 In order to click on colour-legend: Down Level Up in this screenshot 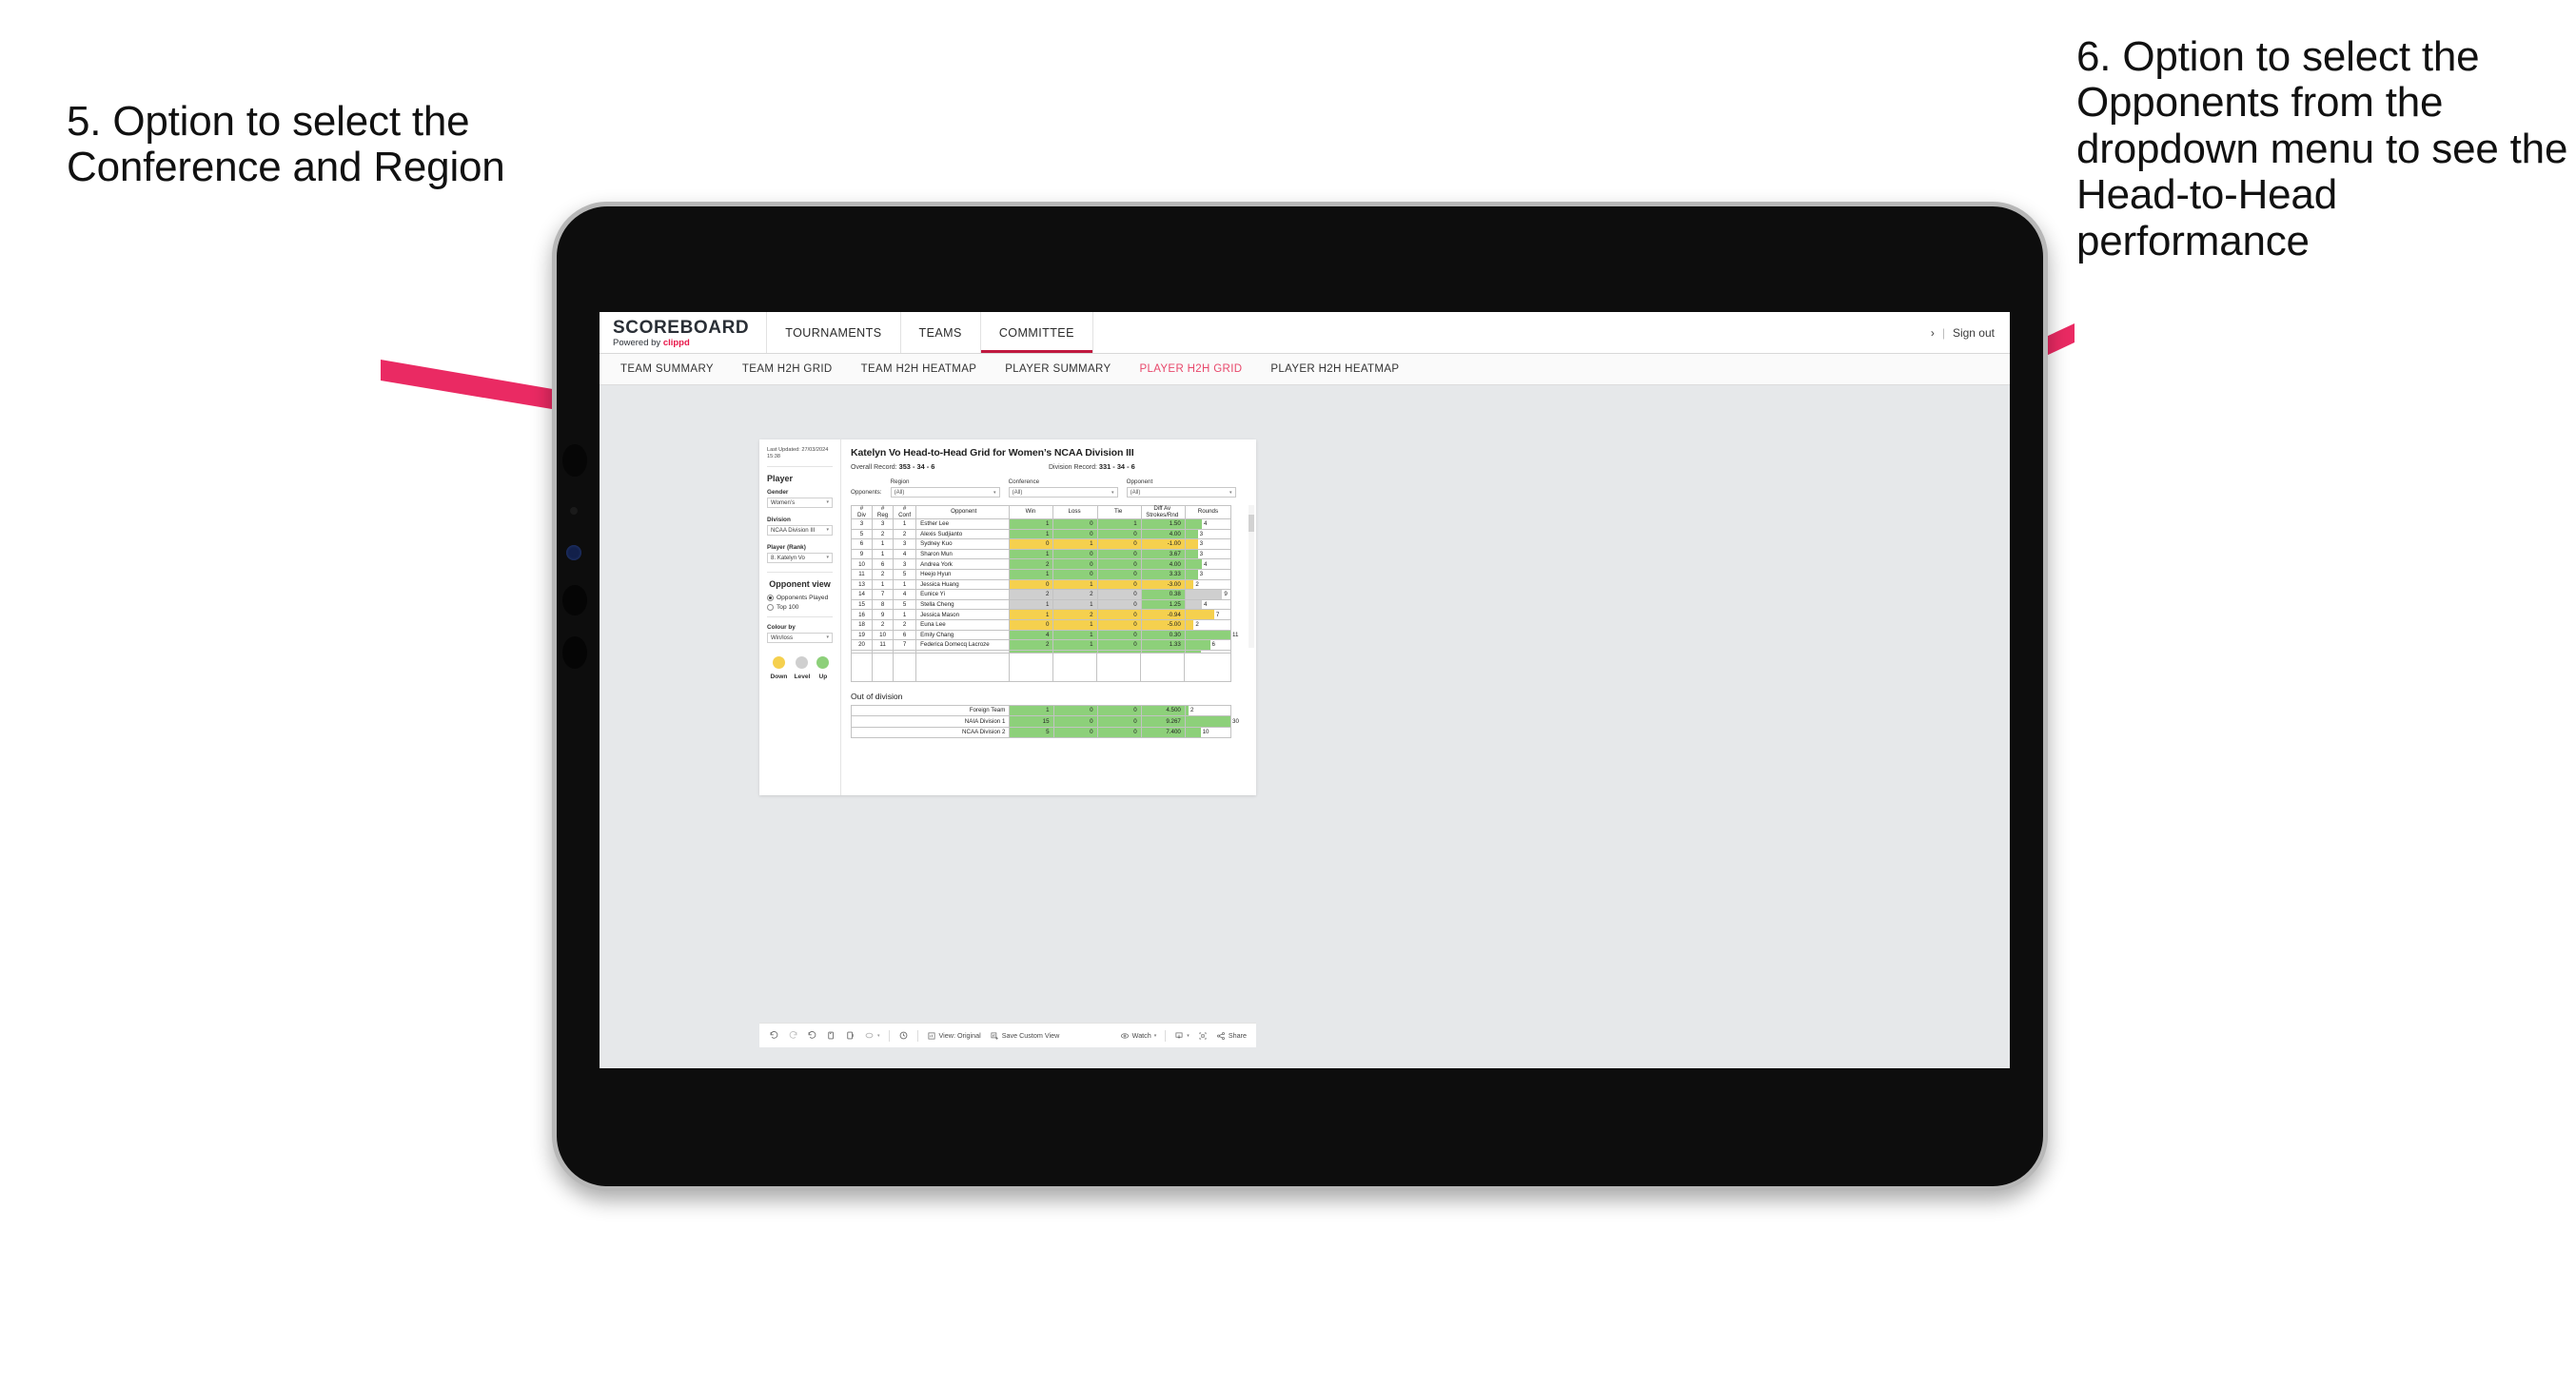, I will do `click(800, 667)`.